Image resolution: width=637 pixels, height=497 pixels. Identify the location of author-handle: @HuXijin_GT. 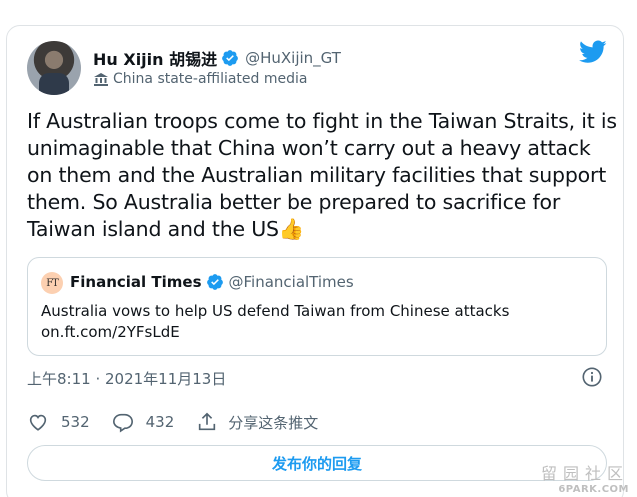
(293, 58).